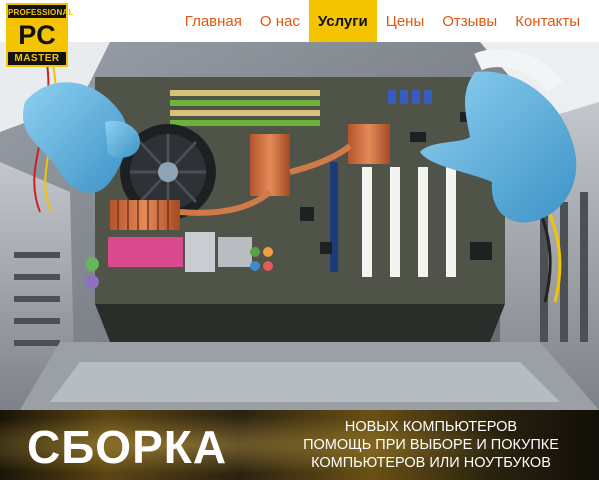 Image resolution: width=599 pixels, height=480 pixels. I want to click on nav-item-prices: Цены, so click(405, 21).